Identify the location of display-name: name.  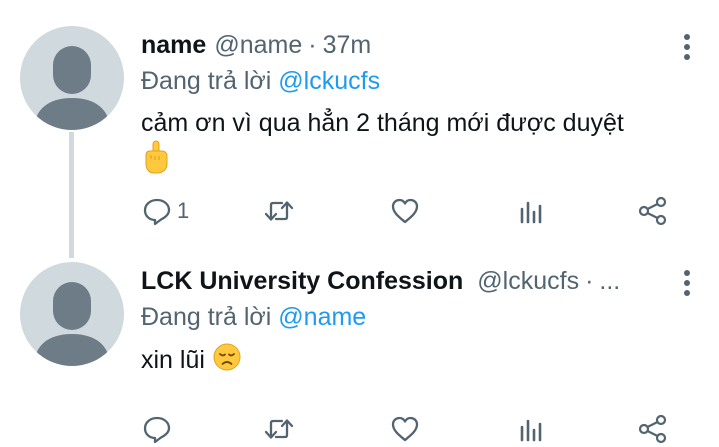
(173, 45).